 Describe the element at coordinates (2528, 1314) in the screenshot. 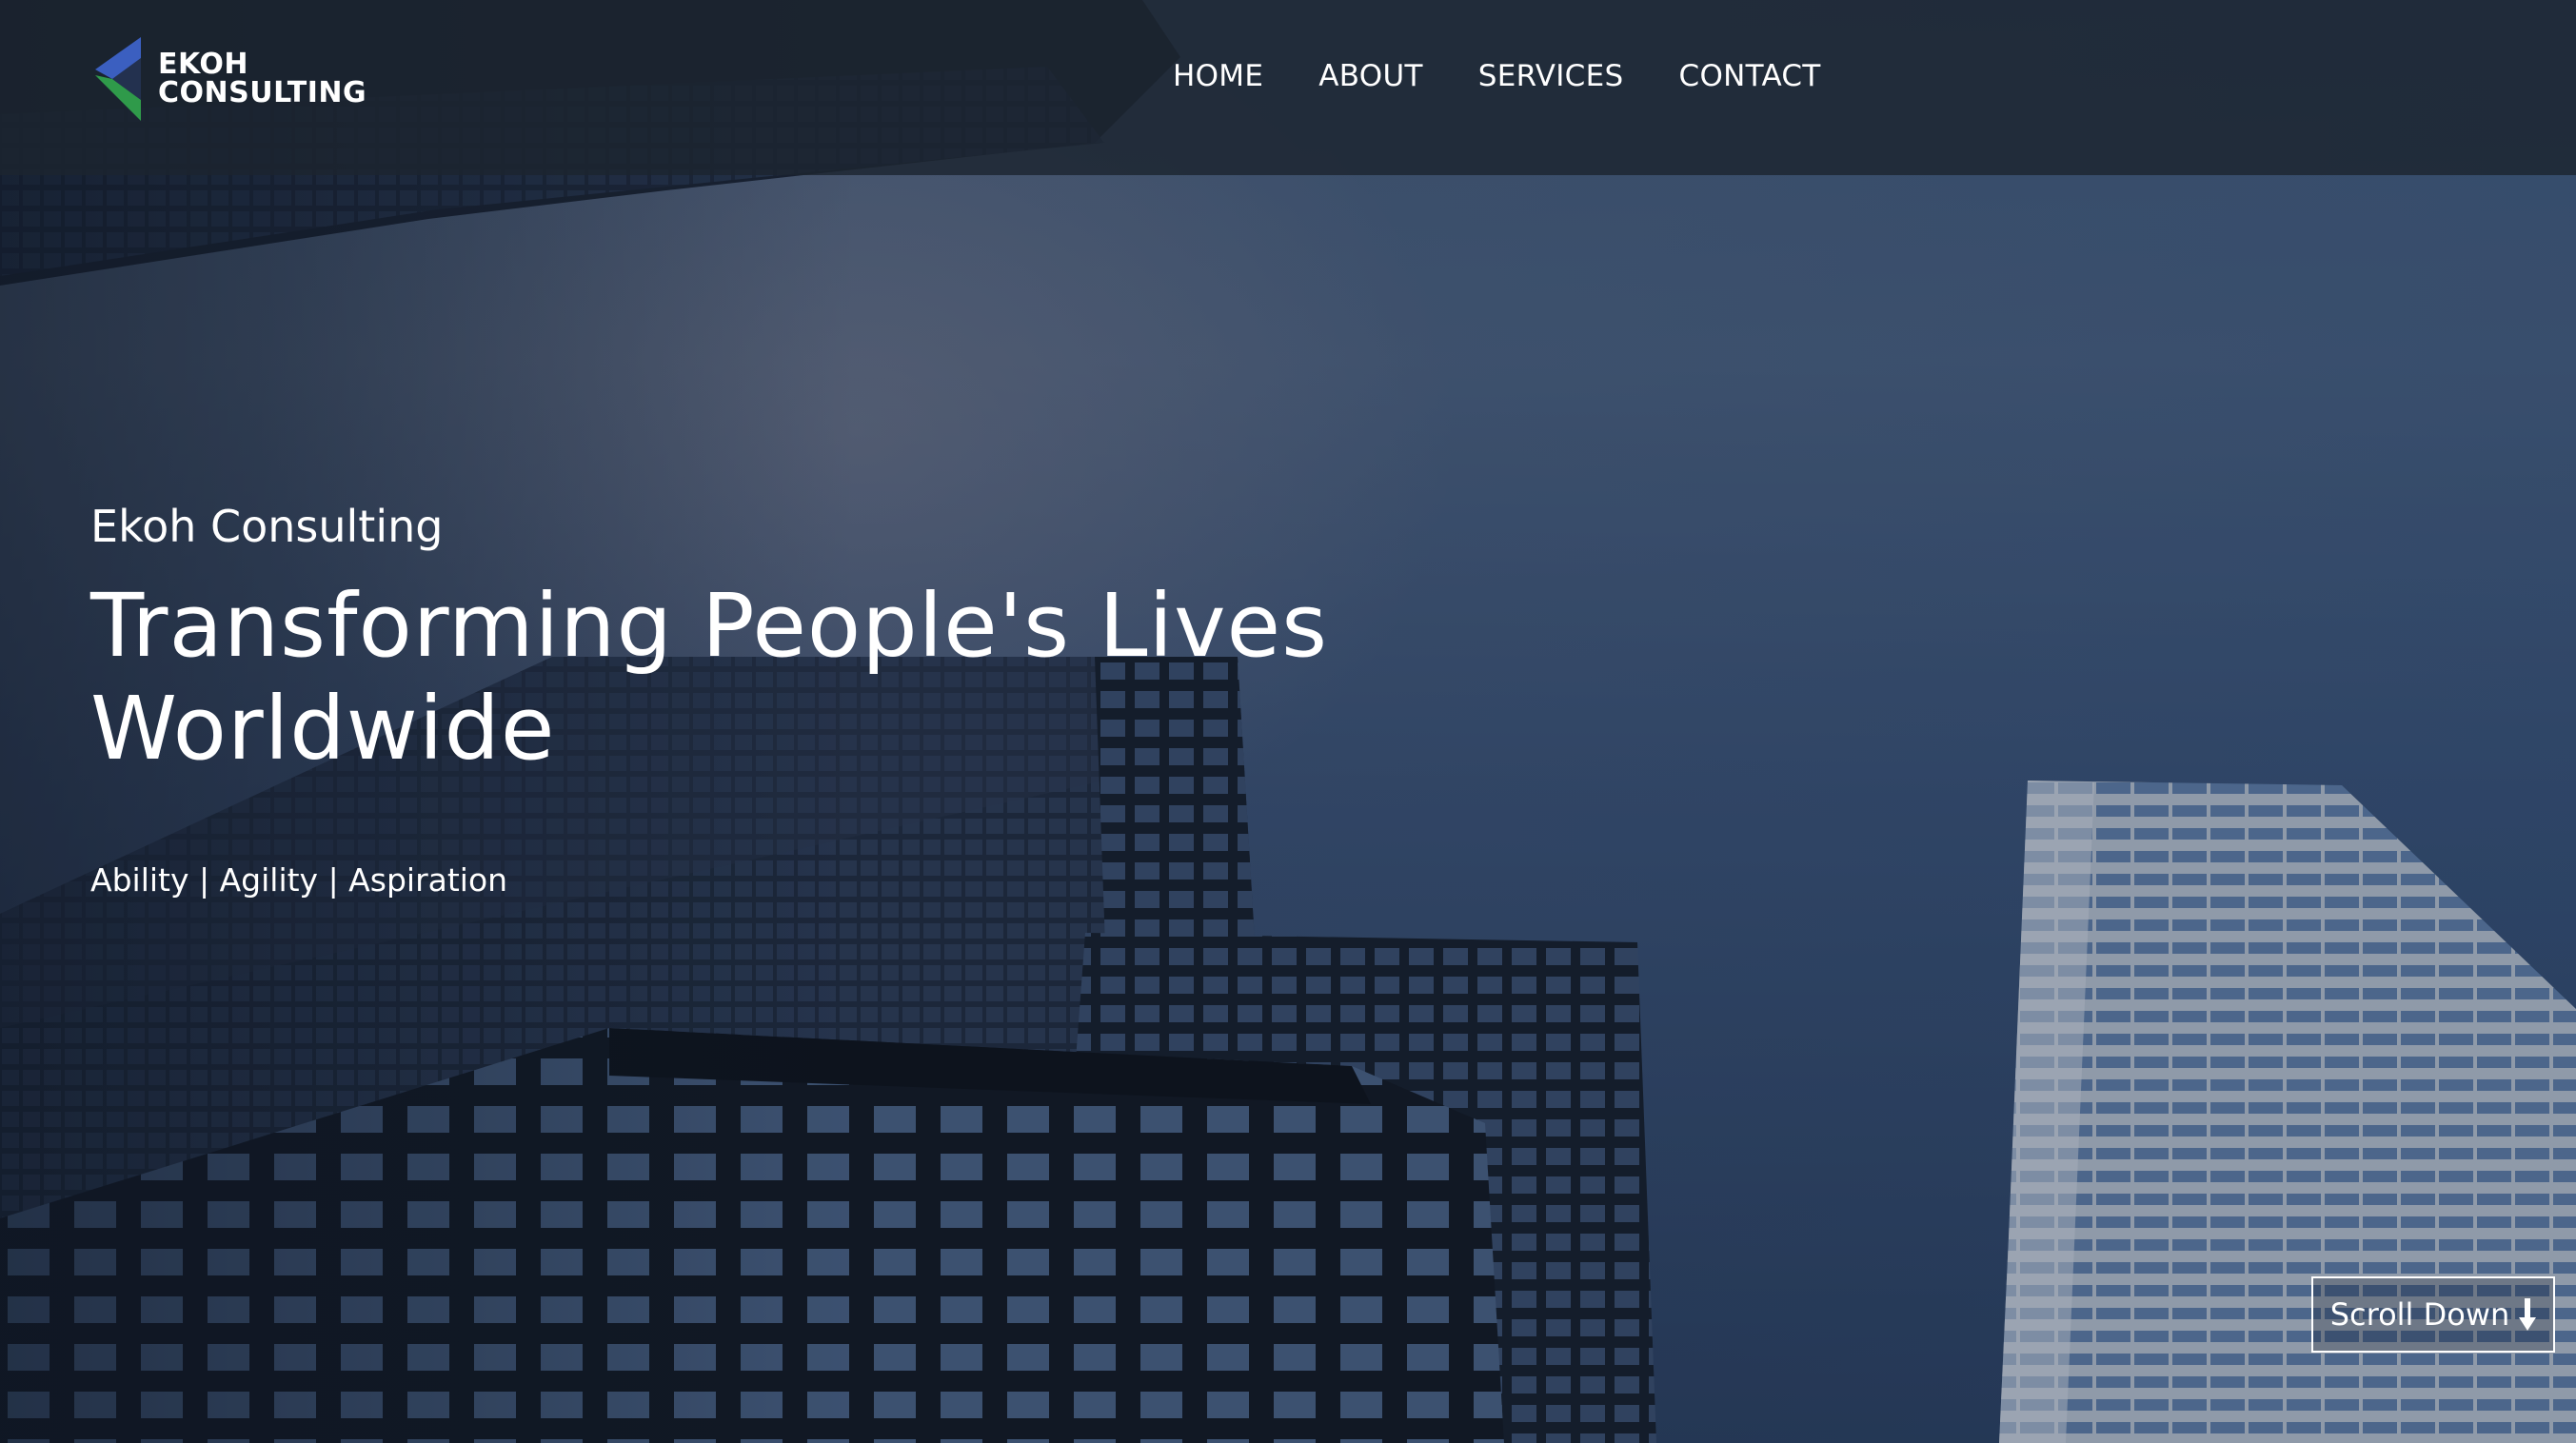

I see `arrow-down-icon` at that location.